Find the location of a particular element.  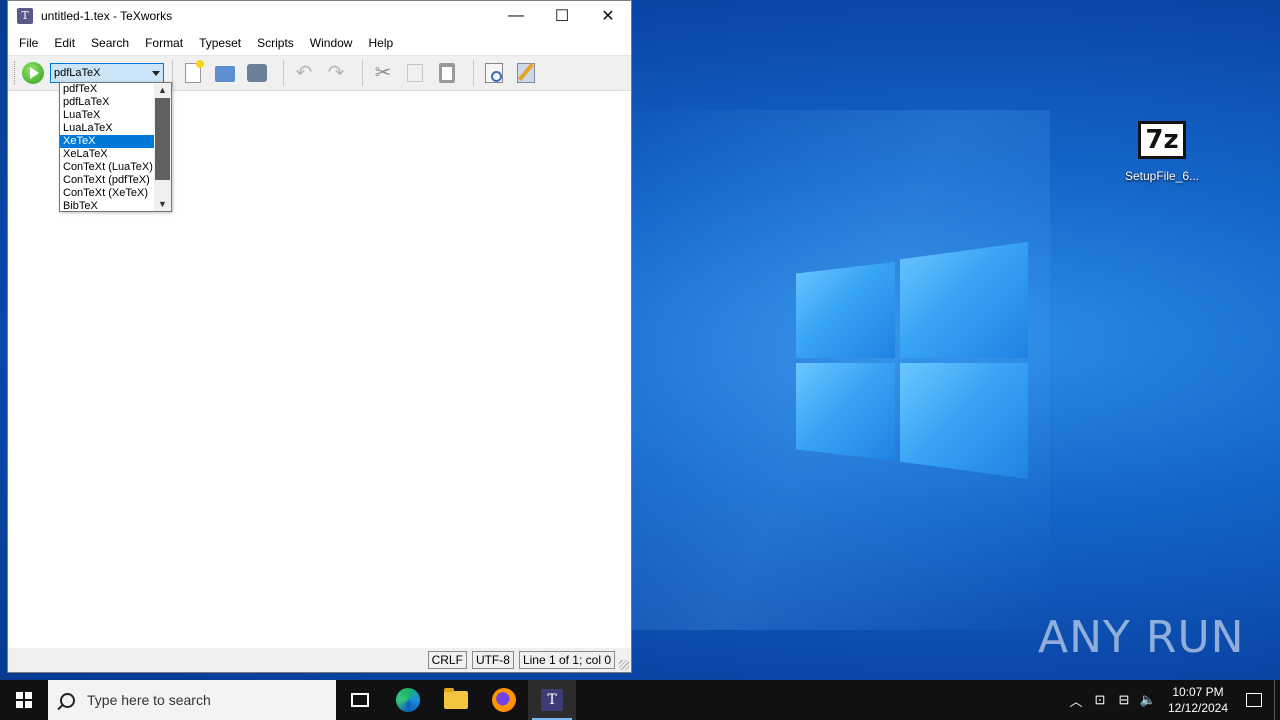

new-file-icon is located at coordinates (194, 71).